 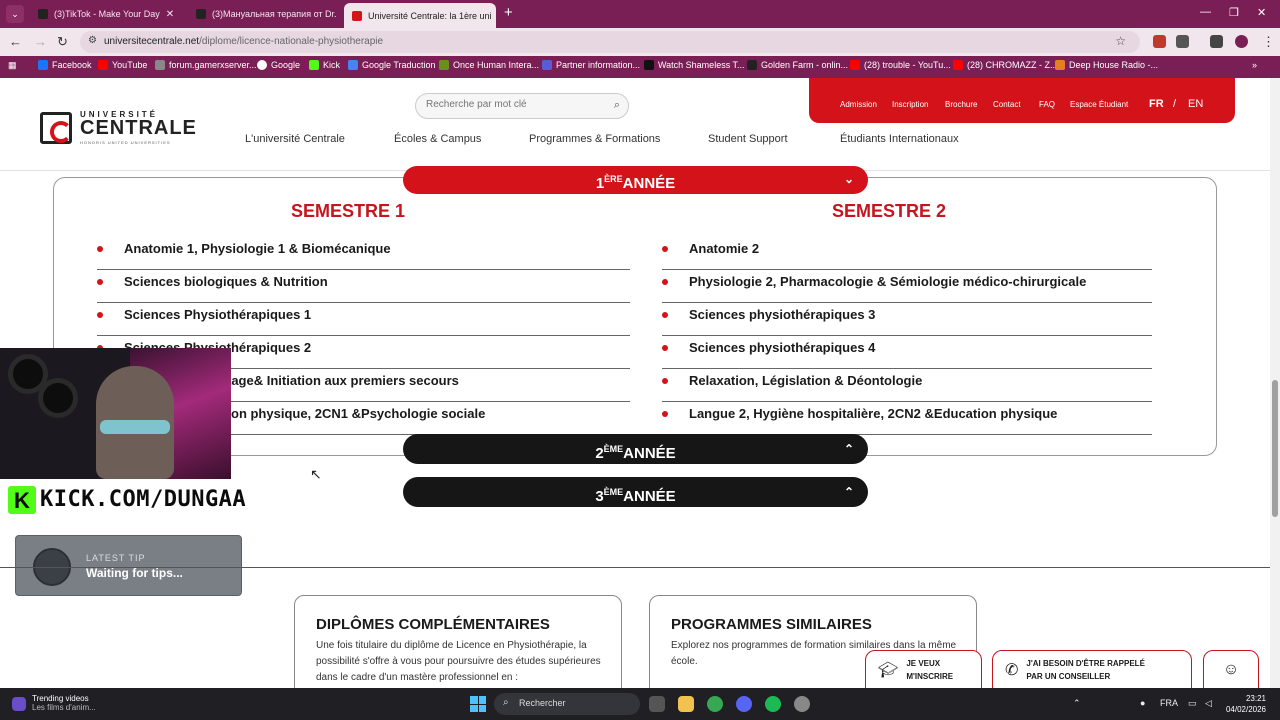 I want to click on bookmark-google-traduction: Google Traduction, so click(x=392, y=65).